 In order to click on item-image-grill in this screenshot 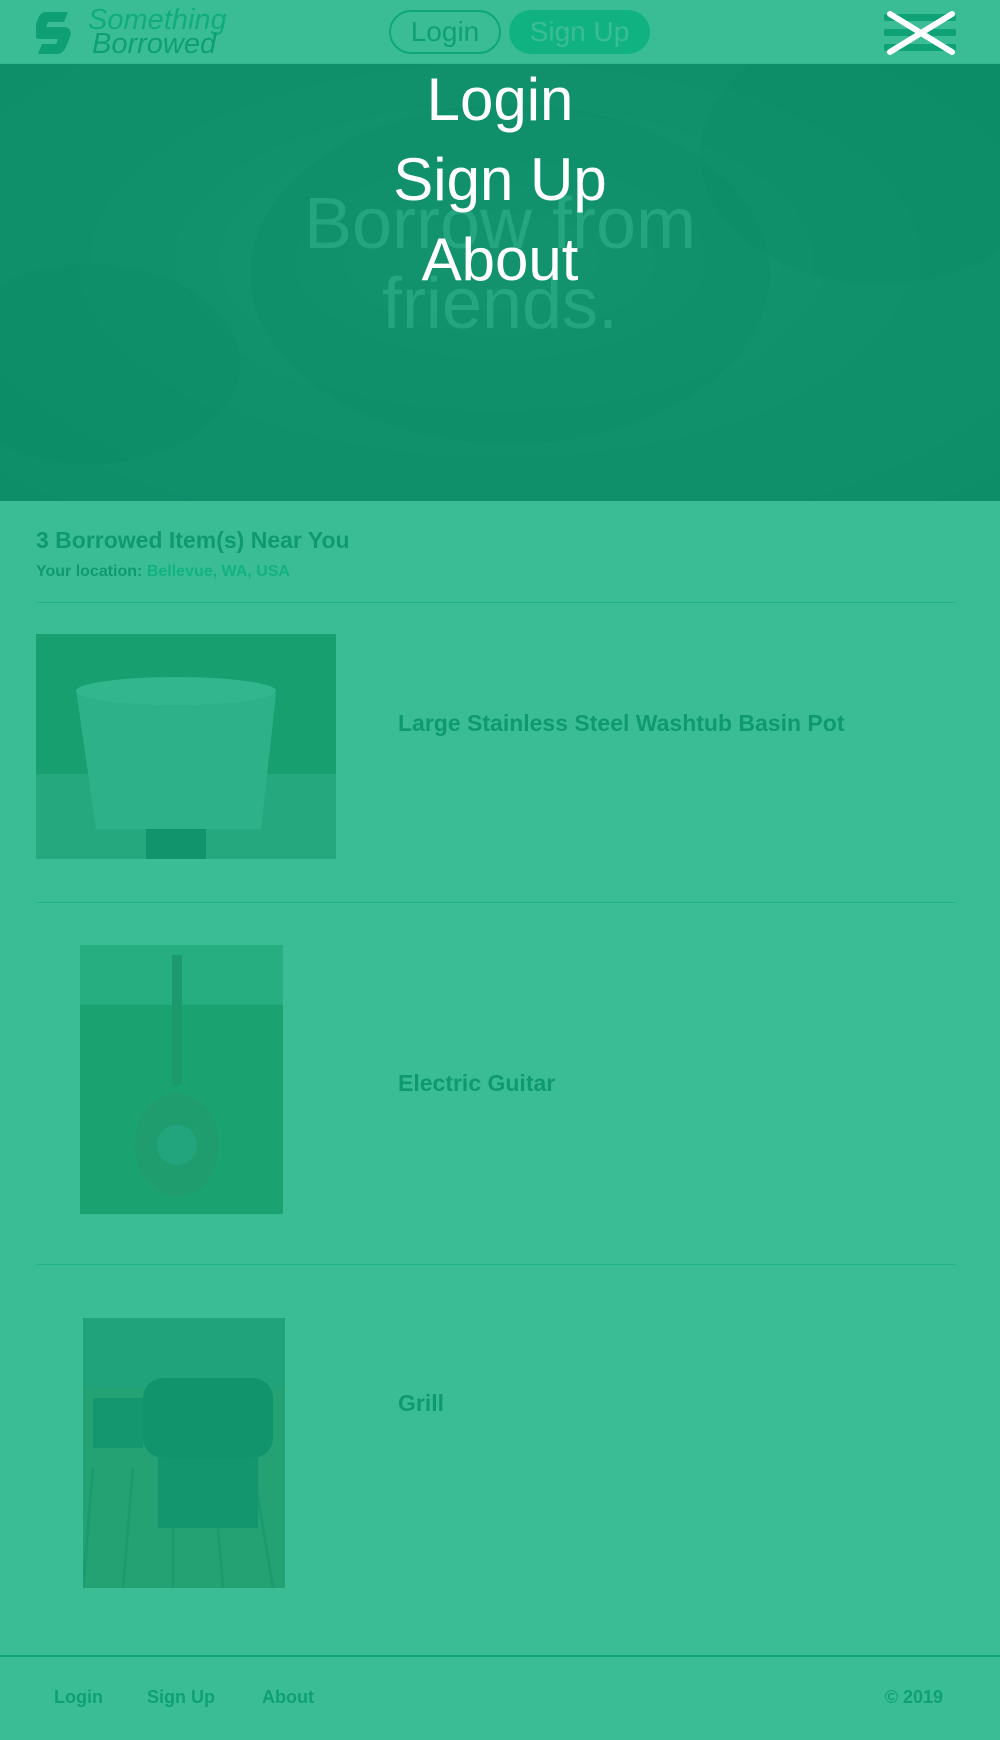, I will do `click(184, 1453)`.